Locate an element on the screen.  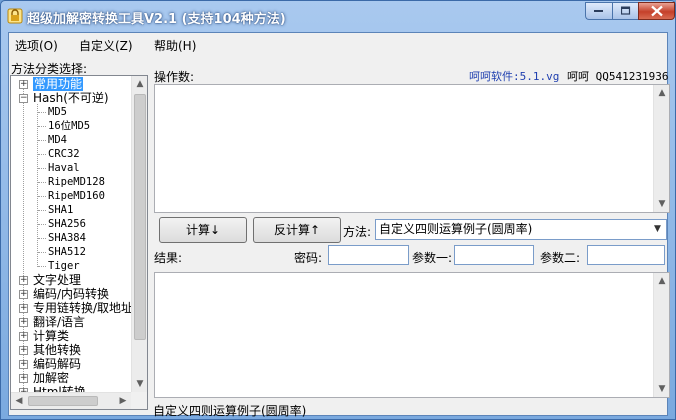
operand-scrollbar: ▲ ▼ is located at coordinates (661, 148).